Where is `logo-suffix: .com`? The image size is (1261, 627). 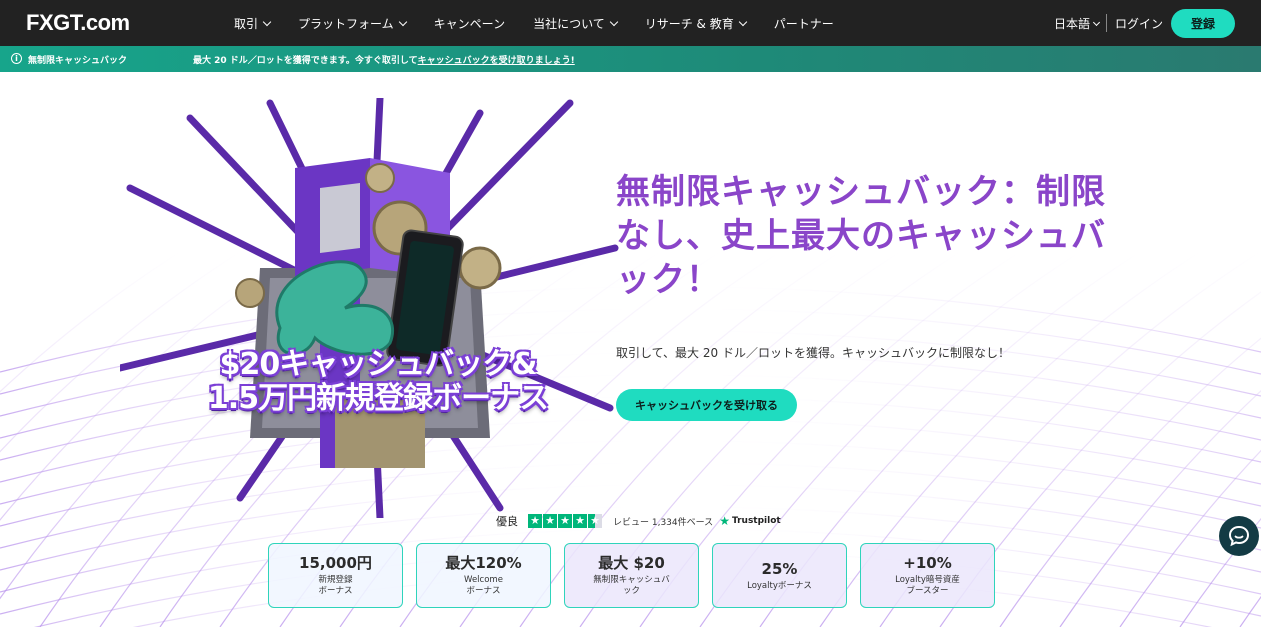 logo-suffix: .com is located at coordinates (105, 22).